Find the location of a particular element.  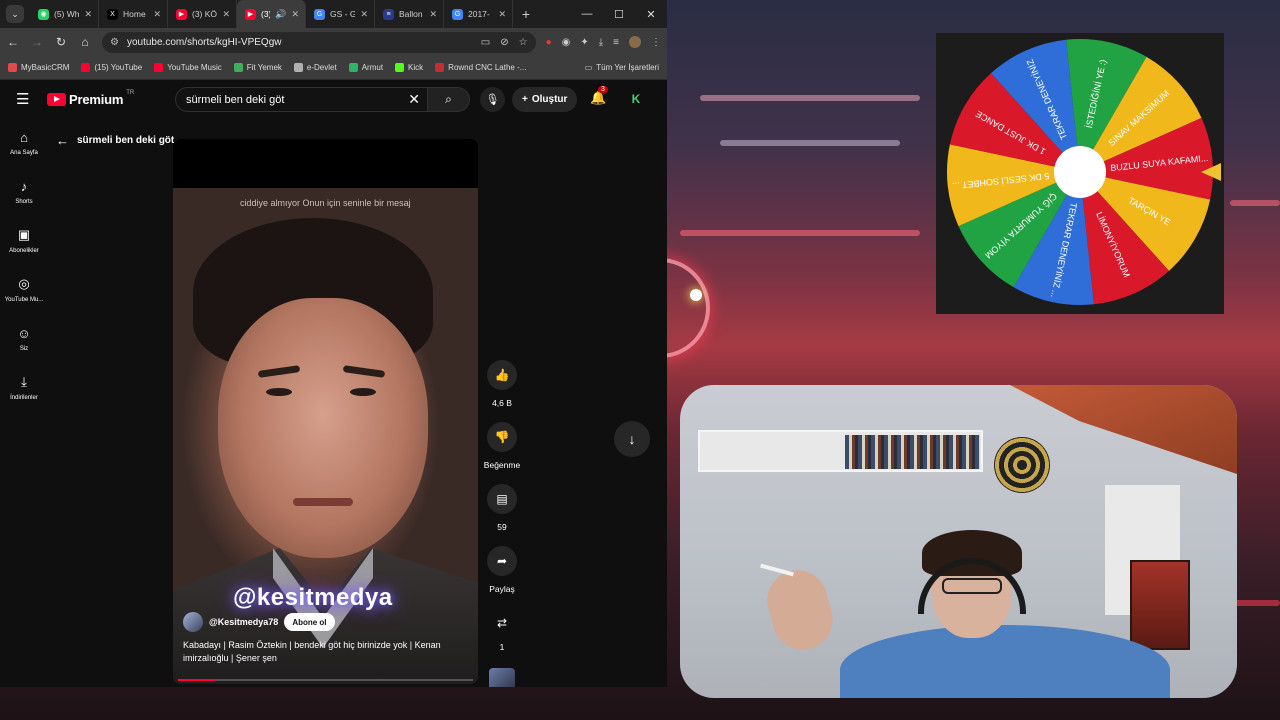

brow is located at coordinates (364, 371).